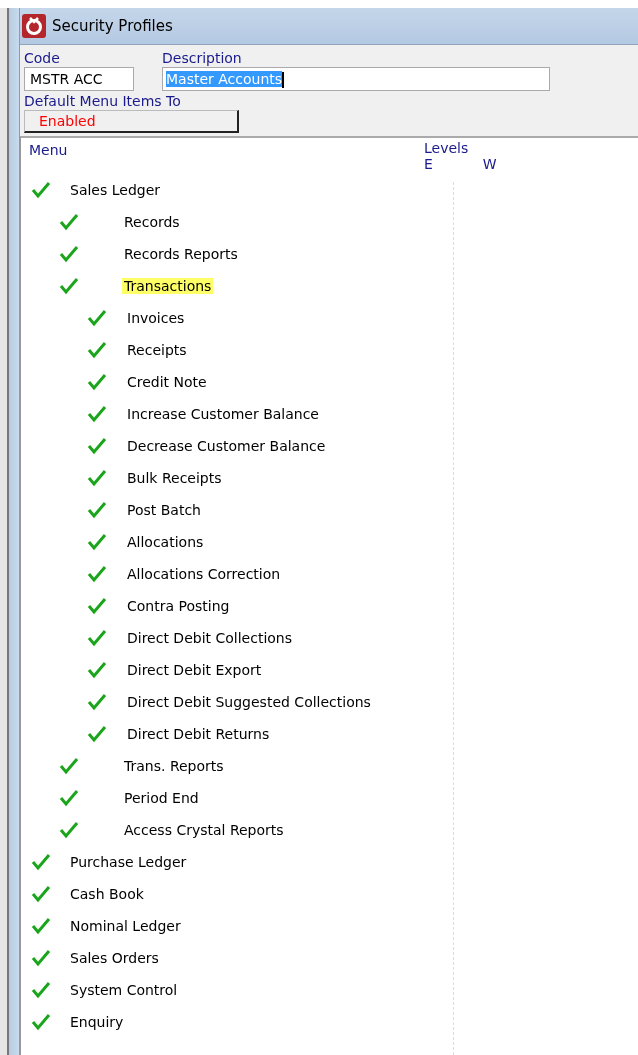  I want to click on menu-tree-item: Credit Note, so click(167, 382).